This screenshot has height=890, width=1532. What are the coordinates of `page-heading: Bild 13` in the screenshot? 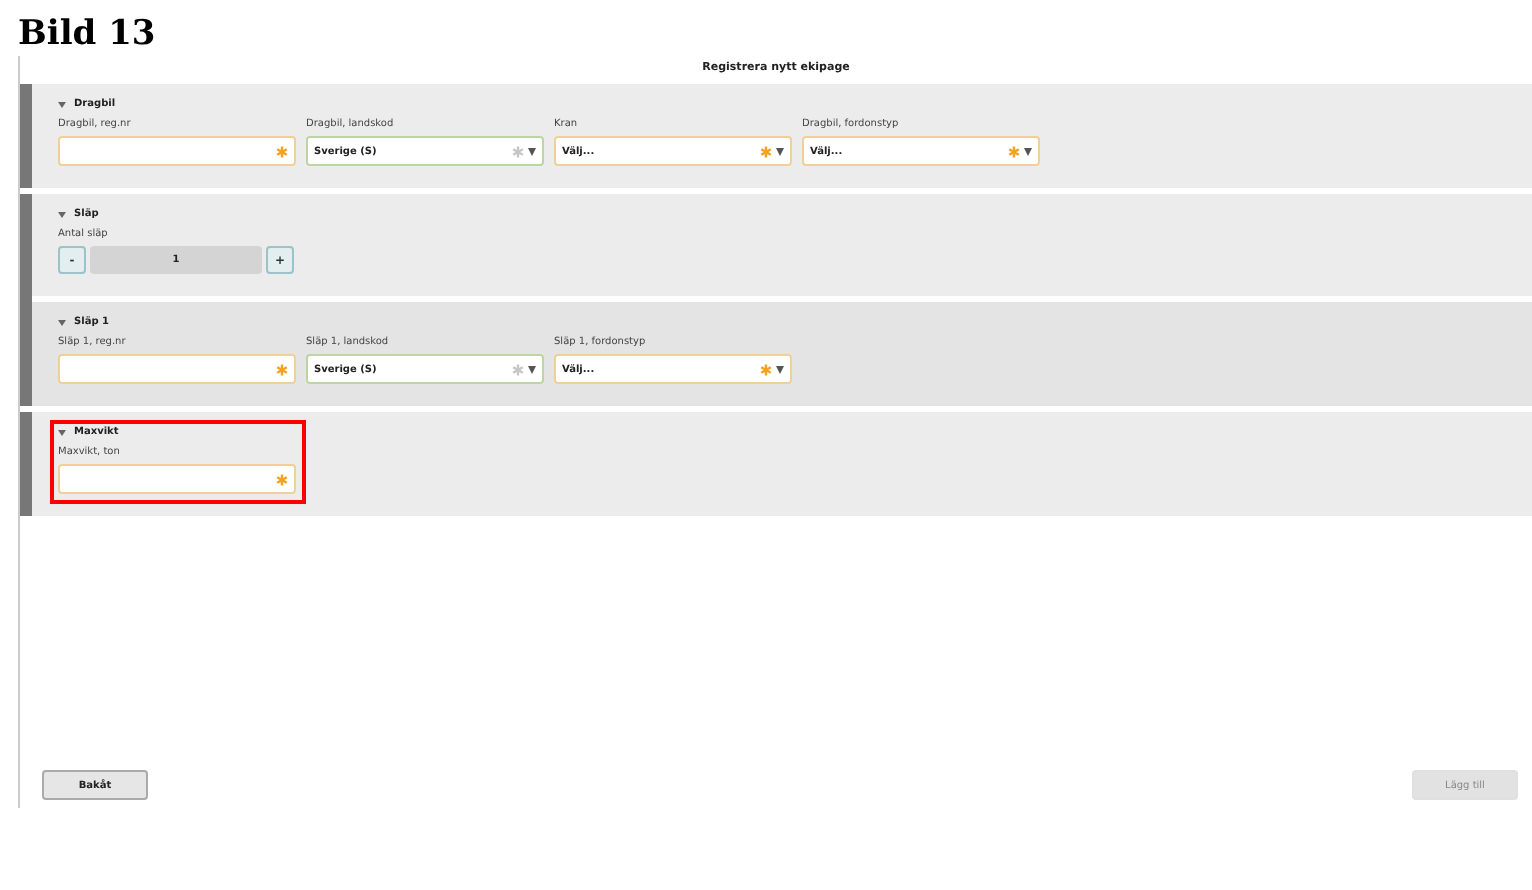 It's located at (88, 34).